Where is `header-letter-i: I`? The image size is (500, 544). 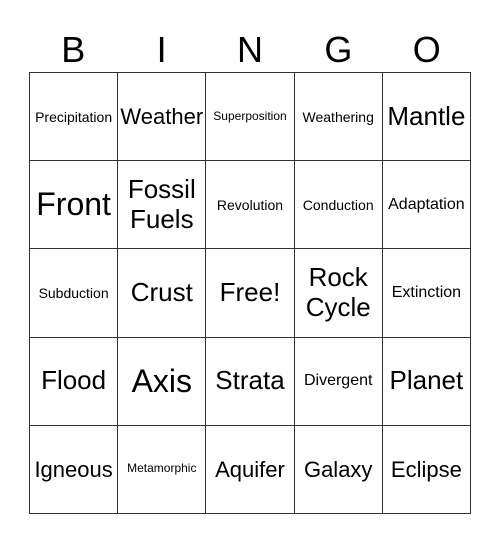 header-letter-i: I is located at coordinates (161, 49).